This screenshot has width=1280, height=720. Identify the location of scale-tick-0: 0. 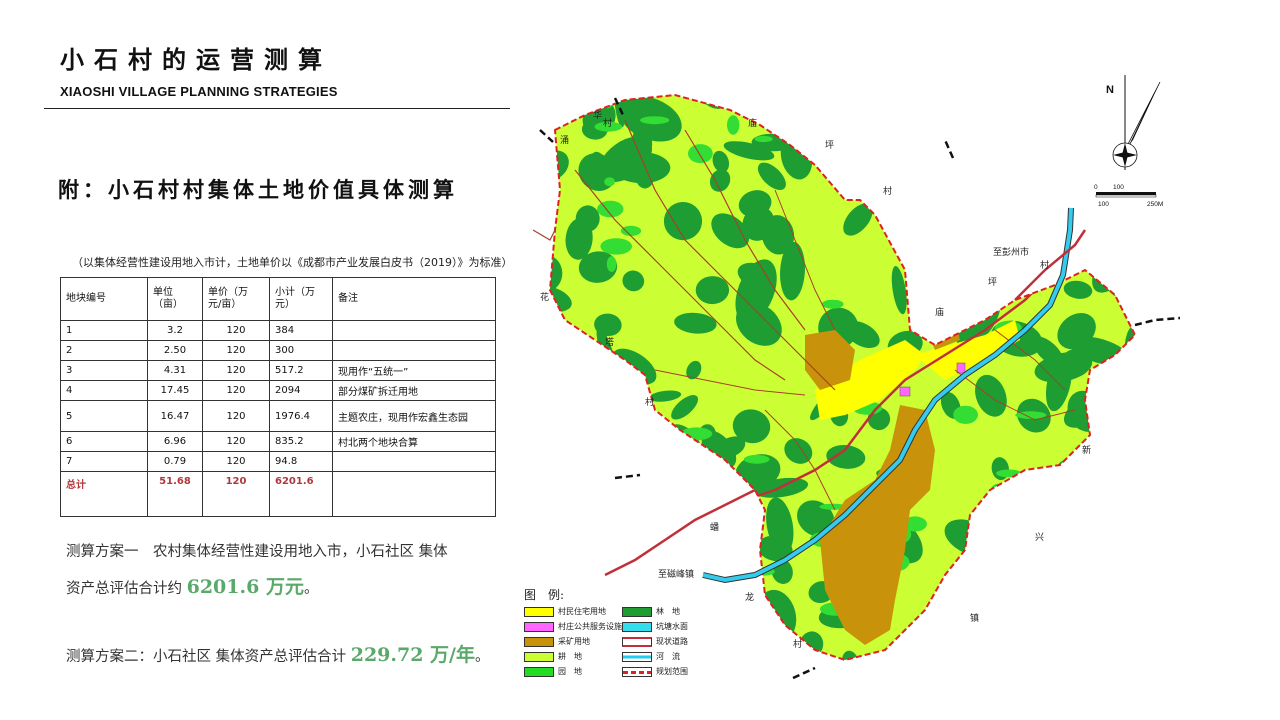
(1096, 187).